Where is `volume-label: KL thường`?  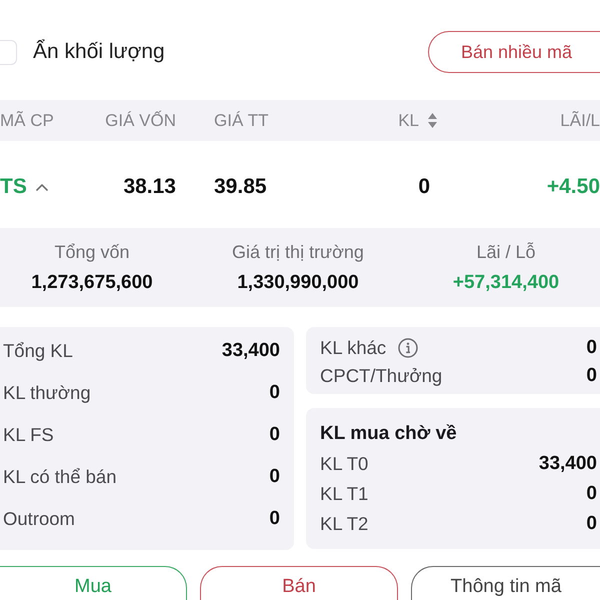 volume-label: KL thường is located at coordinates (47, 393).